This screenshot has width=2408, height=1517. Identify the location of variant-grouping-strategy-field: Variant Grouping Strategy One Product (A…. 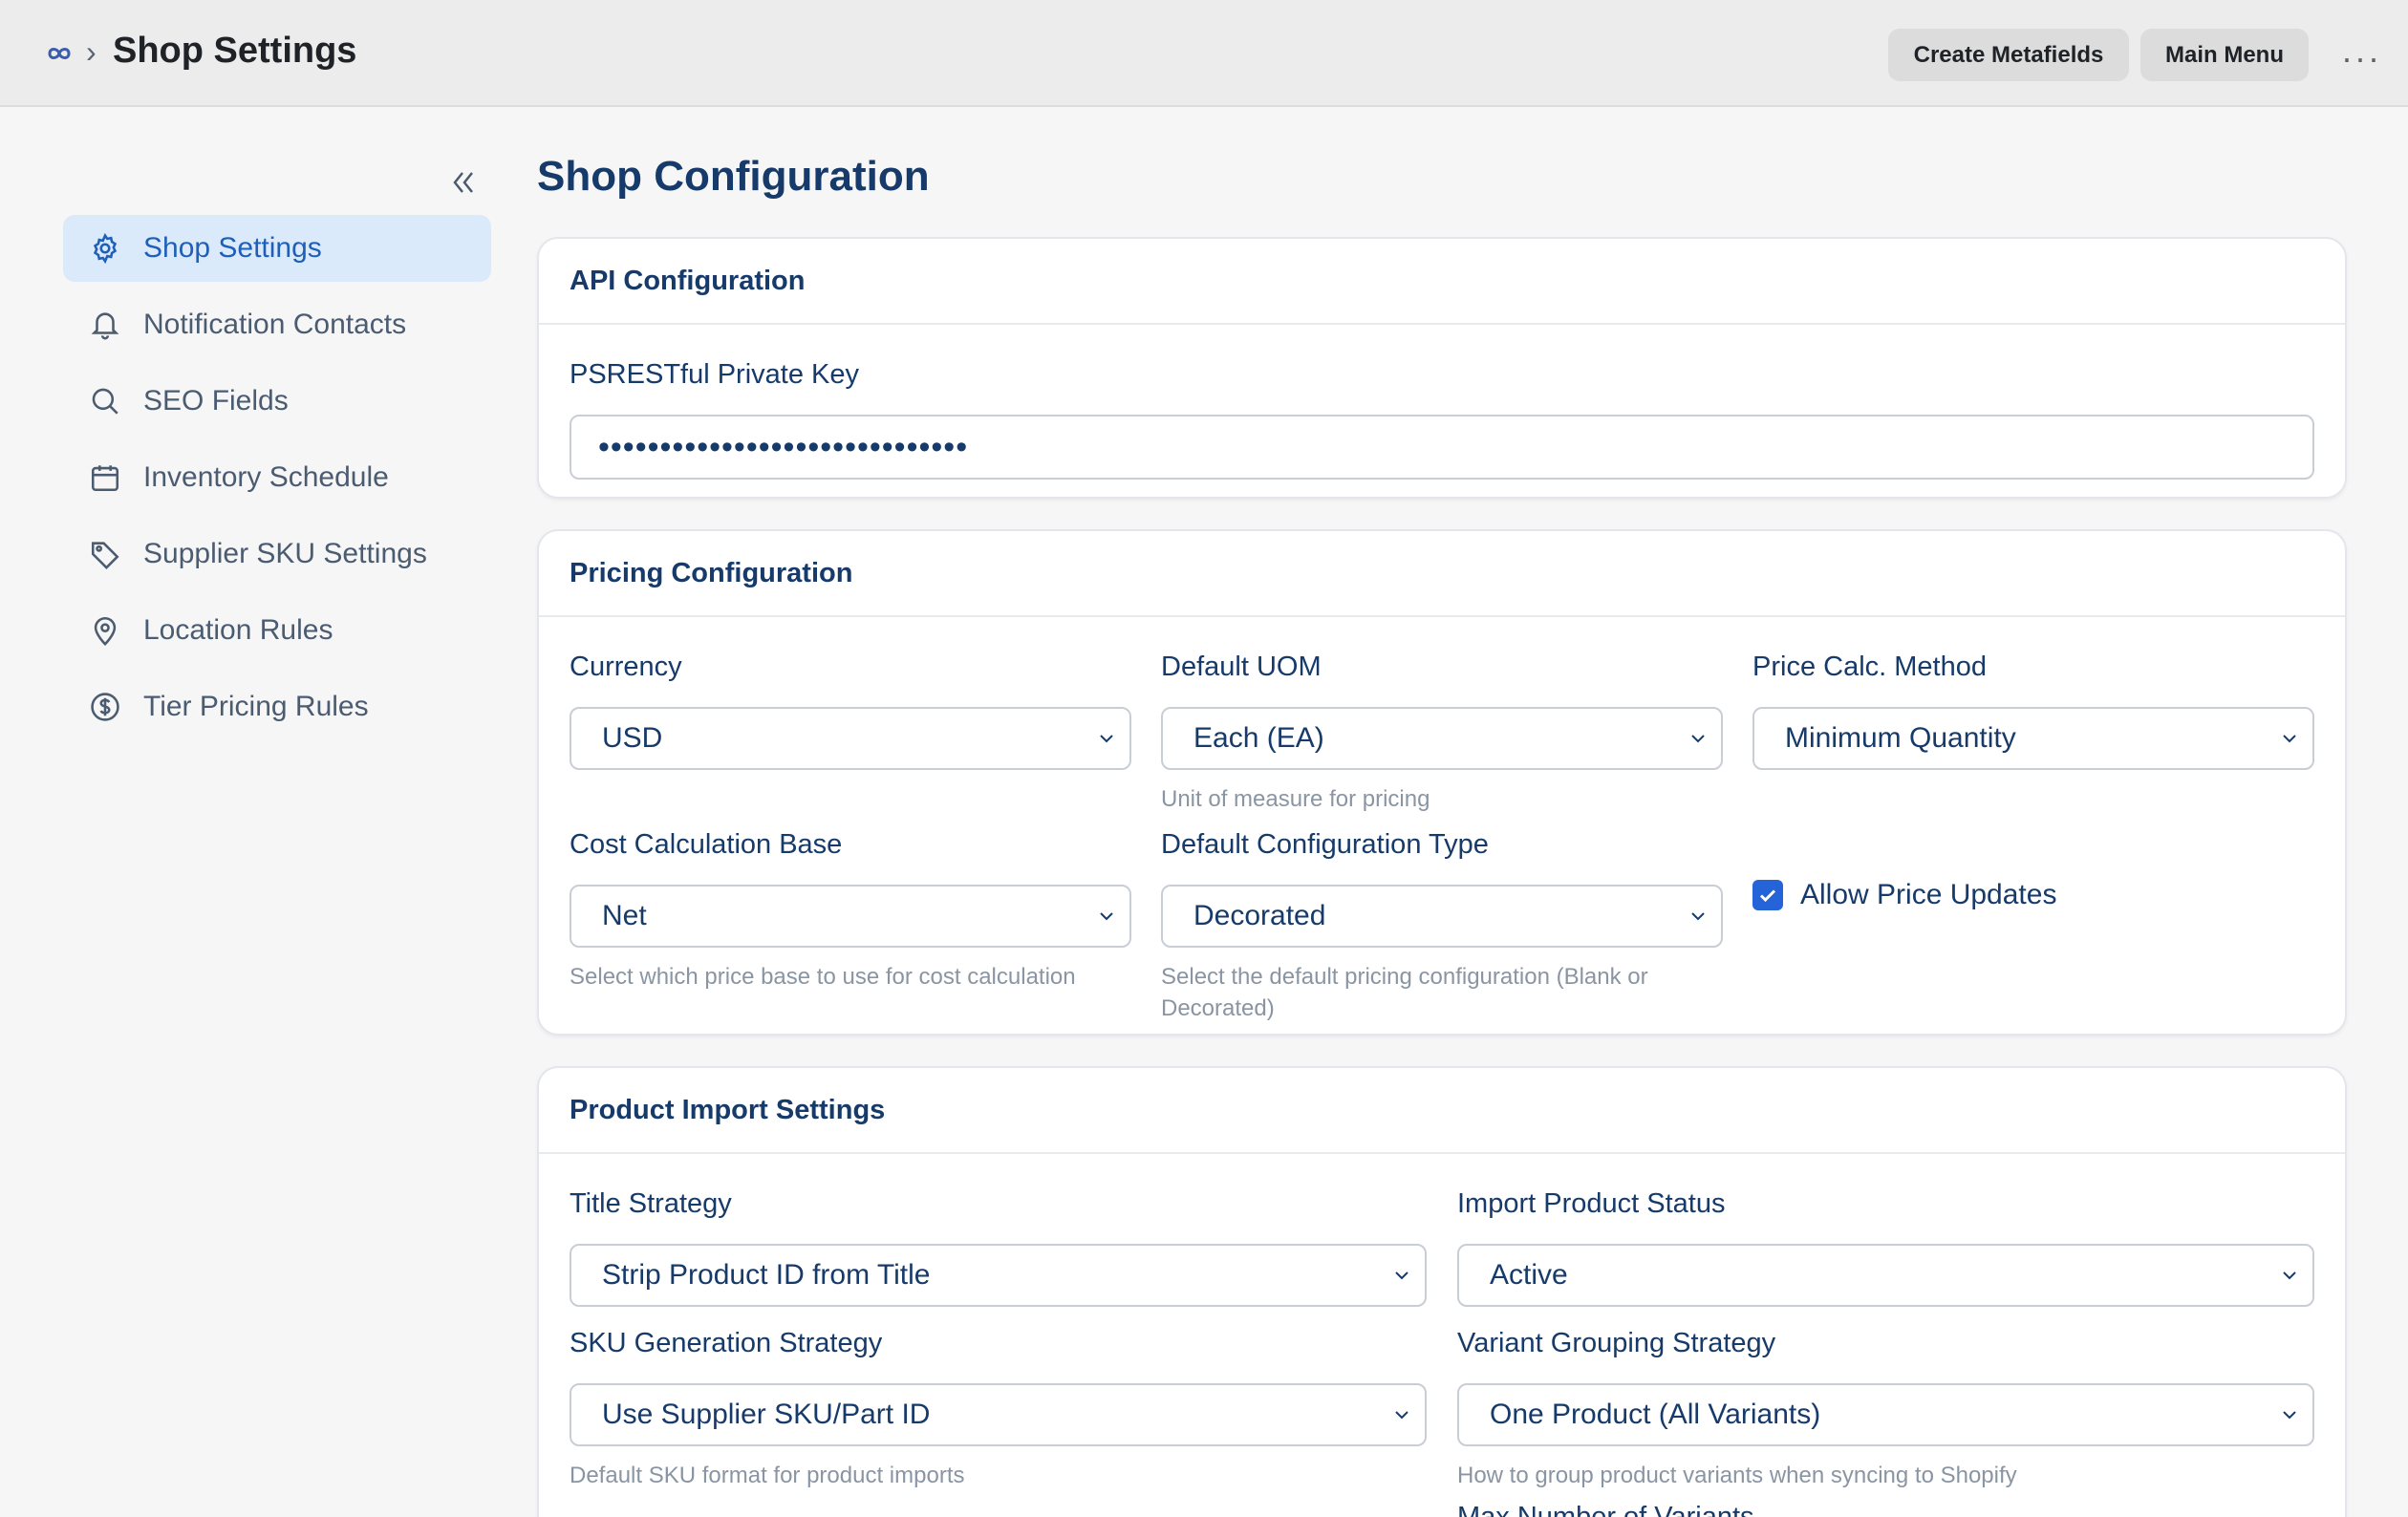
(1886, 1409).